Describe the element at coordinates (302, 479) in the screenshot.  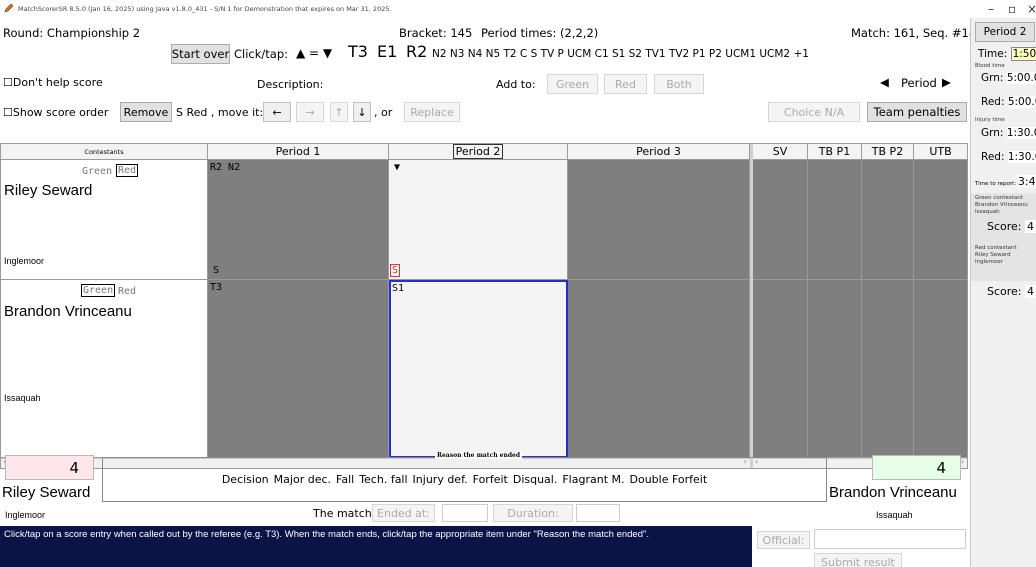
I see `reason-major-dec: Major dec.` at that location.